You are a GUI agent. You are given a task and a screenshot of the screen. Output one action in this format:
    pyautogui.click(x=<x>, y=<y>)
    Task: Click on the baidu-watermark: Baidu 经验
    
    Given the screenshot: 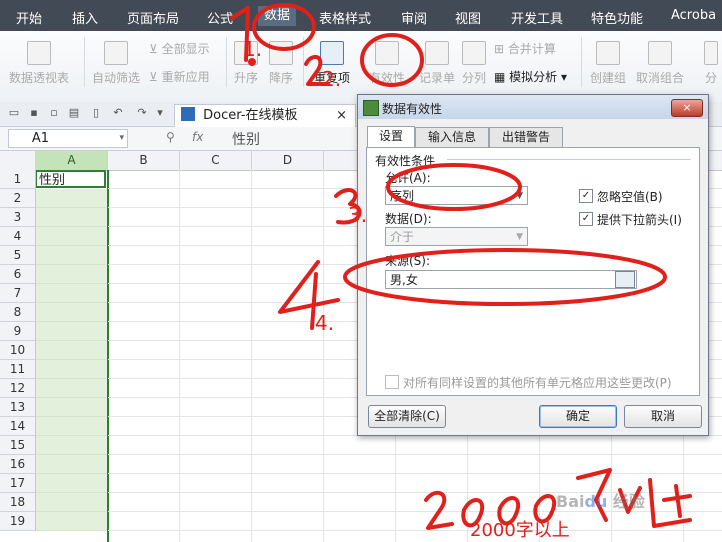 What is the action you would take?
    pyautogui.click(x=600, y=501)
    